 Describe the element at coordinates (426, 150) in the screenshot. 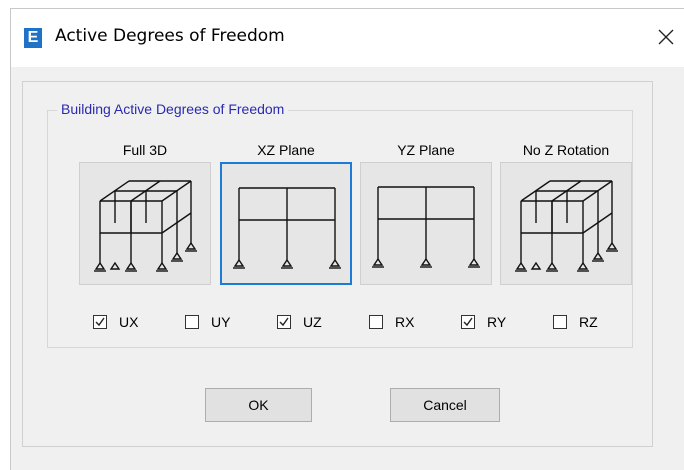

I see `plane-label-yz: YZ Plane` at that location.